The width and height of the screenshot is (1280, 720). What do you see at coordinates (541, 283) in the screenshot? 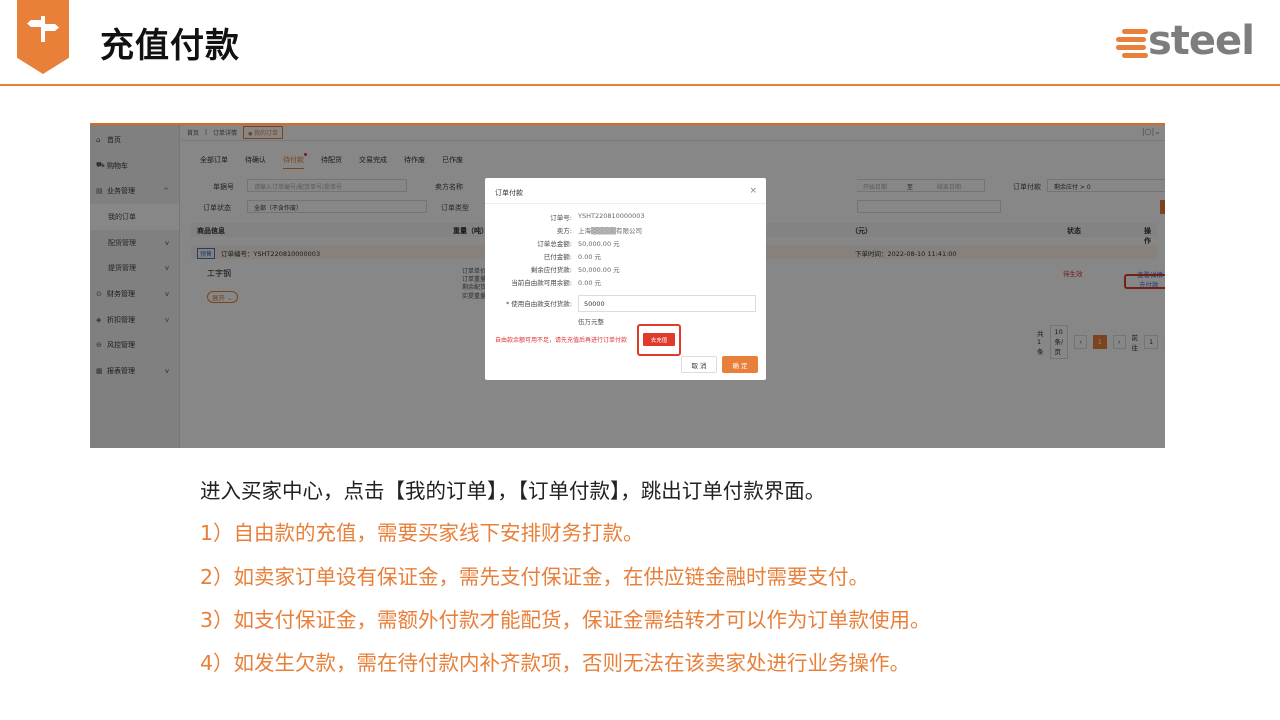
I see `dialog-row-label: 当前自由款可用余额:` at bounding box center [541, 283].